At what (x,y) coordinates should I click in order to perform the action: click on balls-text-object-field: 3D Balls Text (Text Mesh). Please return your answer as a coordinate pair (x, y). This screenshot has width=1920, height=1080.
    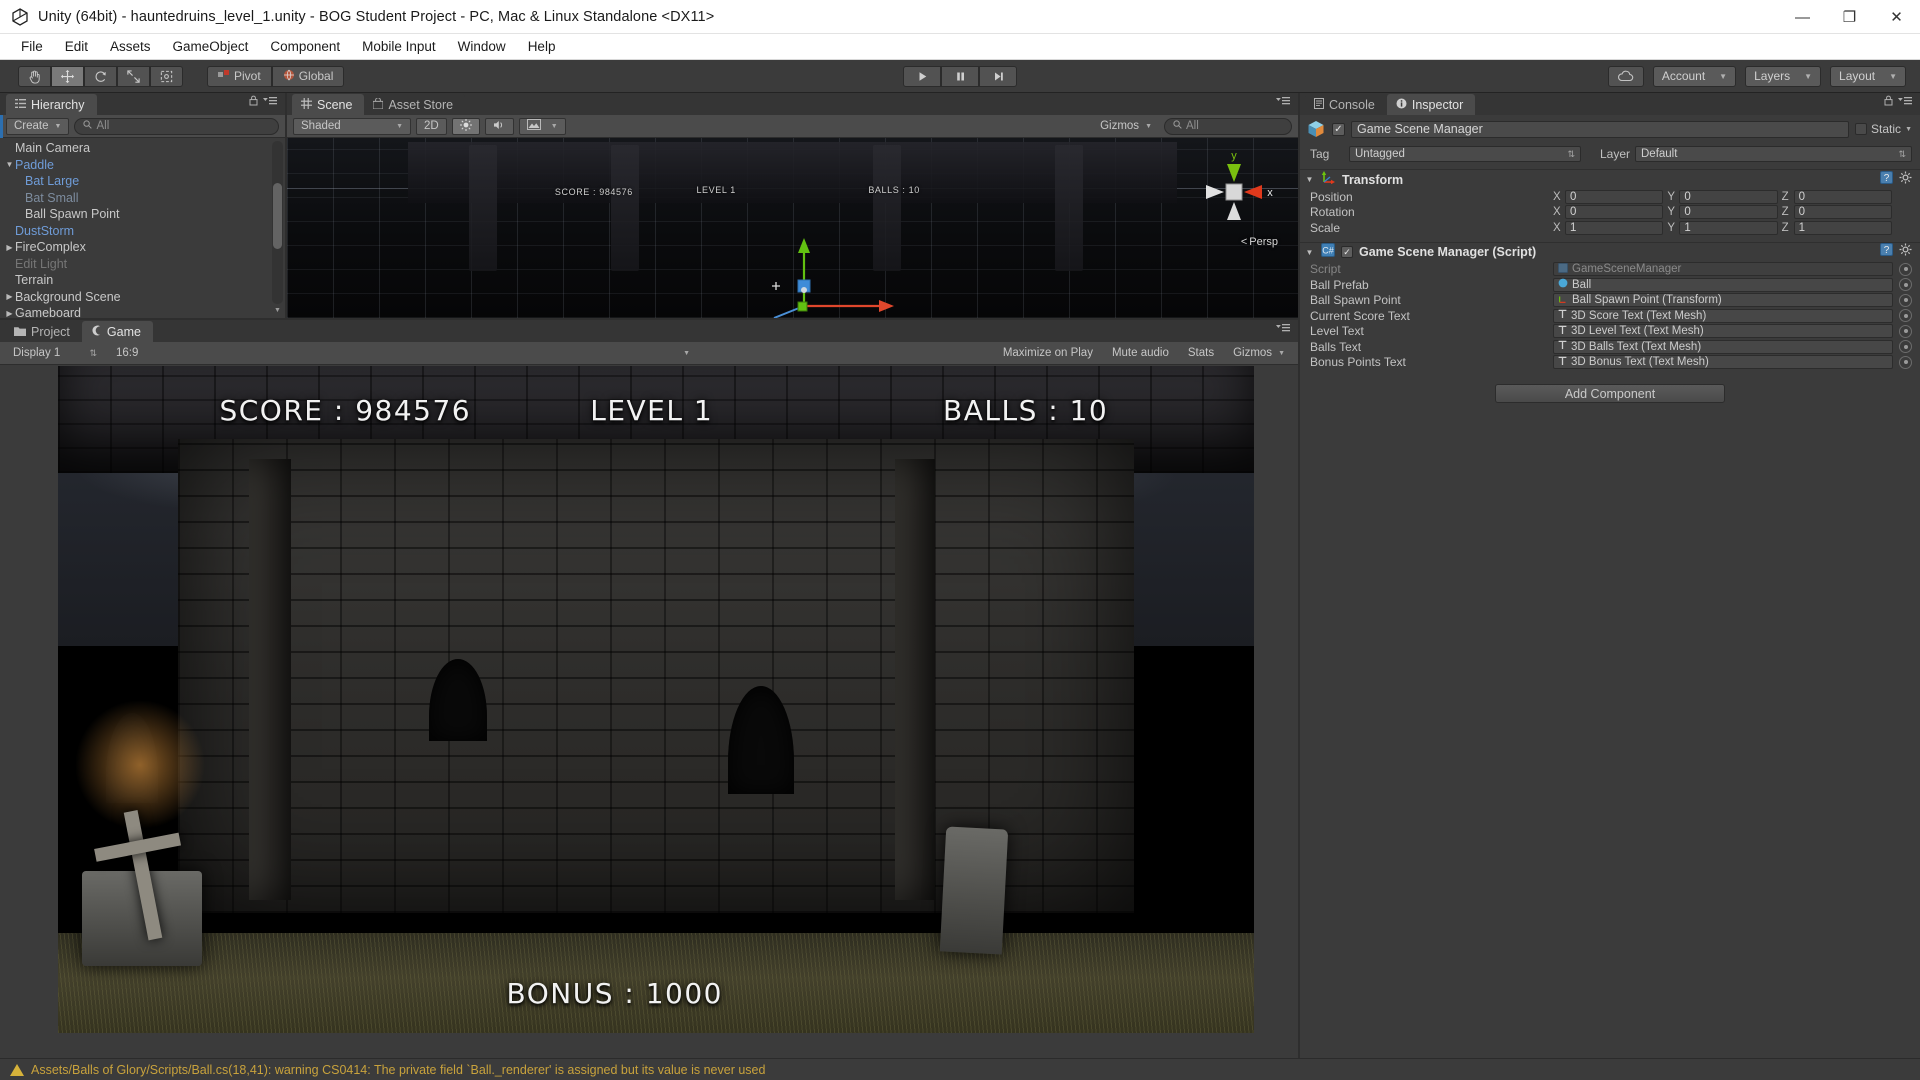
    Looking at the image, I should click on (1723, 346).